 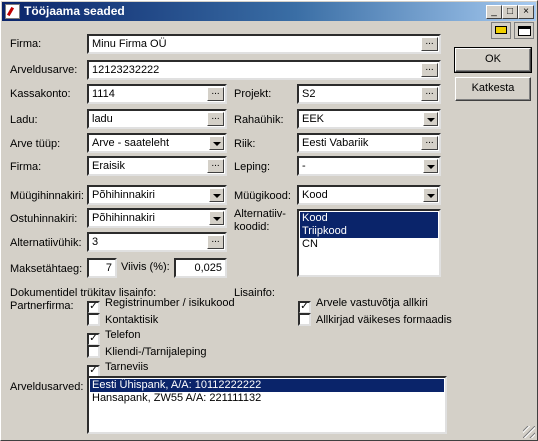 I want to click on maximize-icon: □, so click(x=510, y=11).